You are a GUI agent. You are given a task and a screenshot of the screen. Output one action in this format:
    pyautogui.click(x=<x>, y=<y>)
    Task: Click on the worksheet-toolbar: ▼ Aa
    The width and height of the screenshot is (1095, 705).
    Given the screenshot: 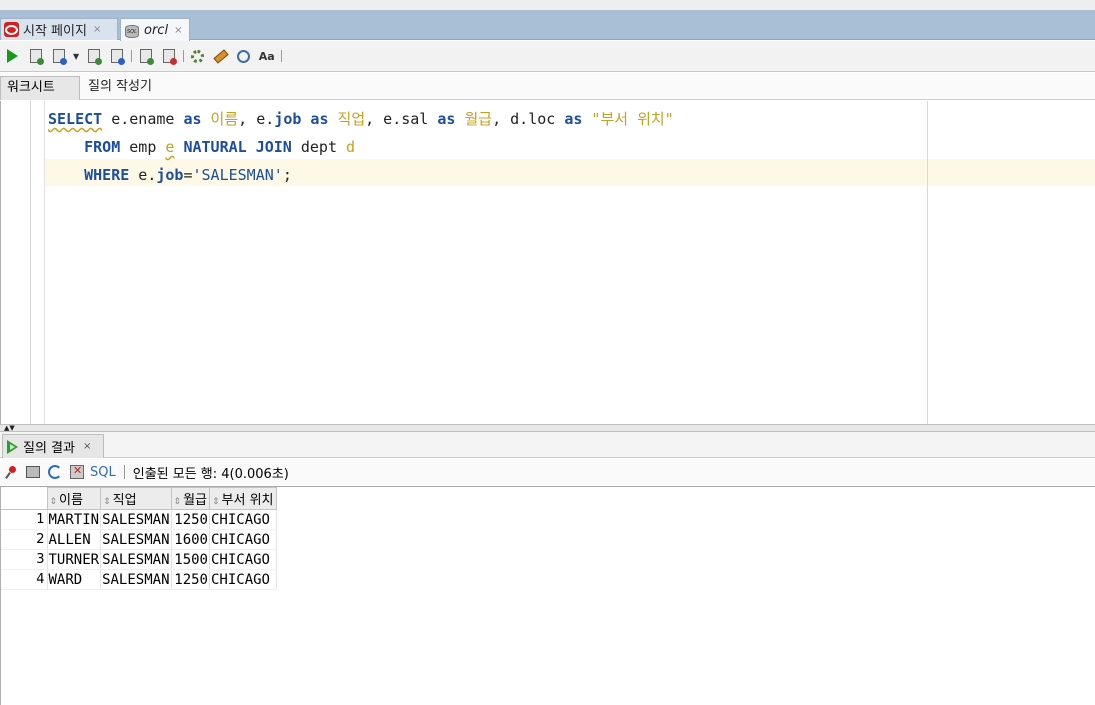 What is the action you would take?
    pyautogui.click(x=547, y=56)
    